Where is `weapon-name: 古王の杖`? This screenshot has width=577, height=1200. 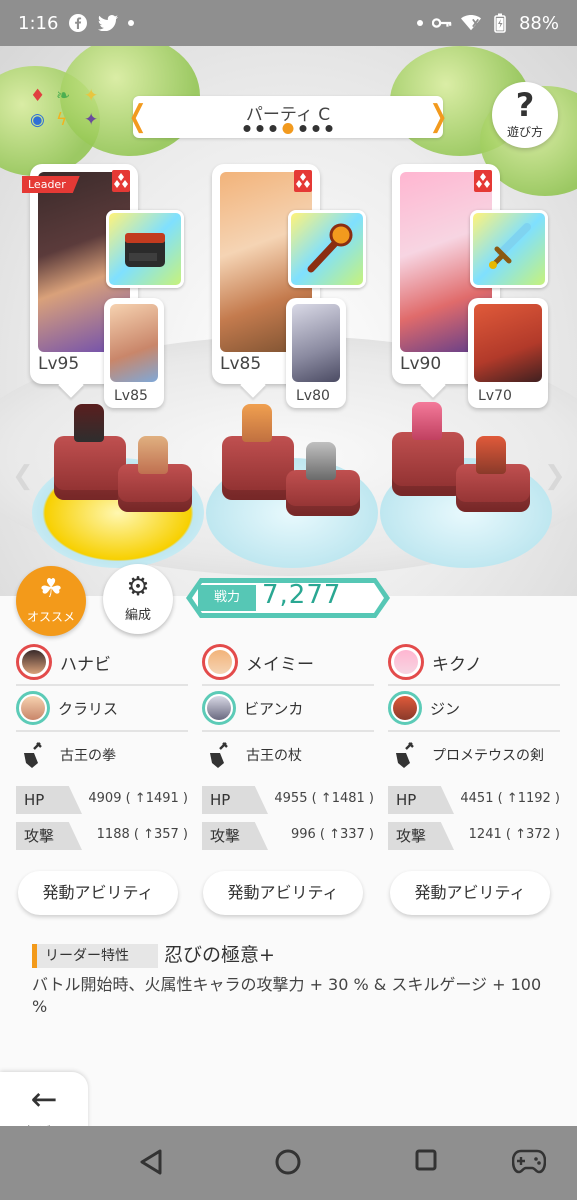
weapon-name: 古王の杖 is located at coordinates (274, 756).